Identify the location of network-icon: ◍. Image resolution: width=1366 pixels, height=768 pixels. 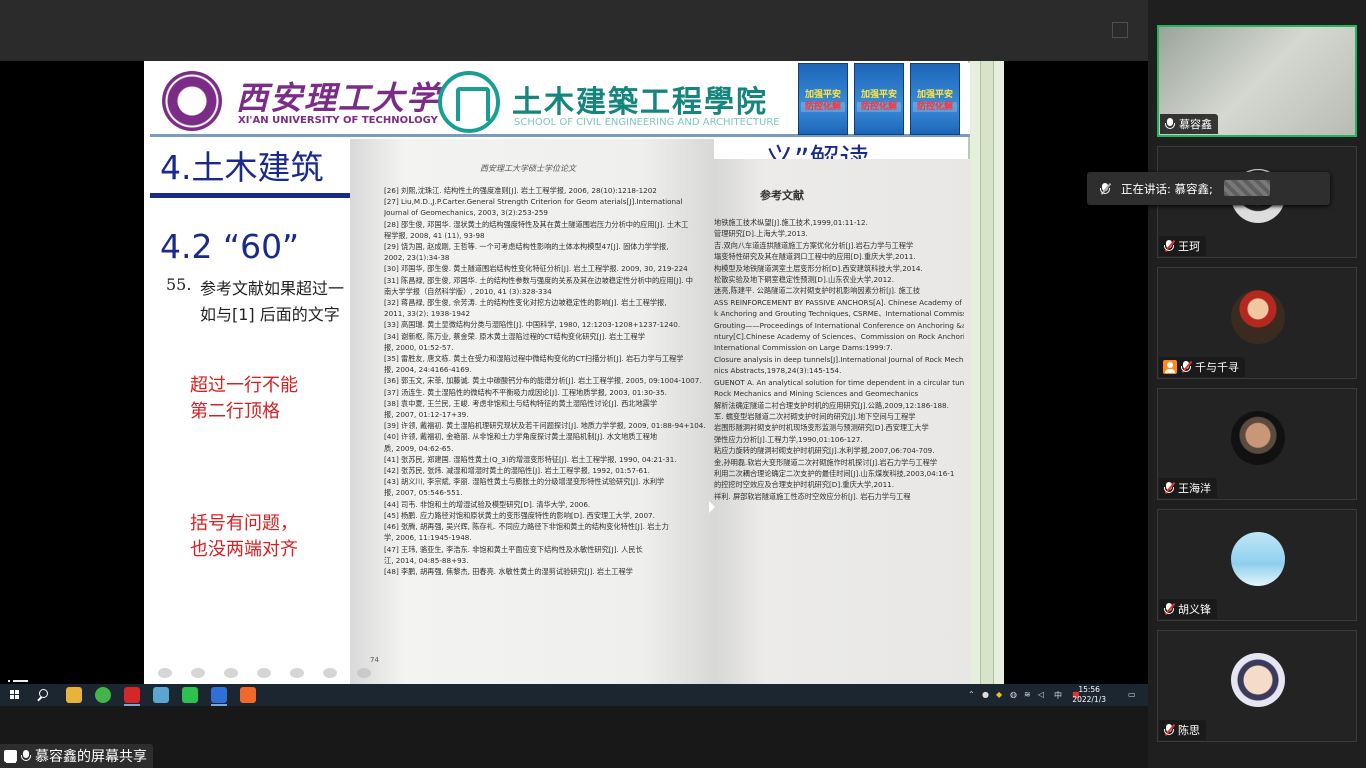
(1013, 694).